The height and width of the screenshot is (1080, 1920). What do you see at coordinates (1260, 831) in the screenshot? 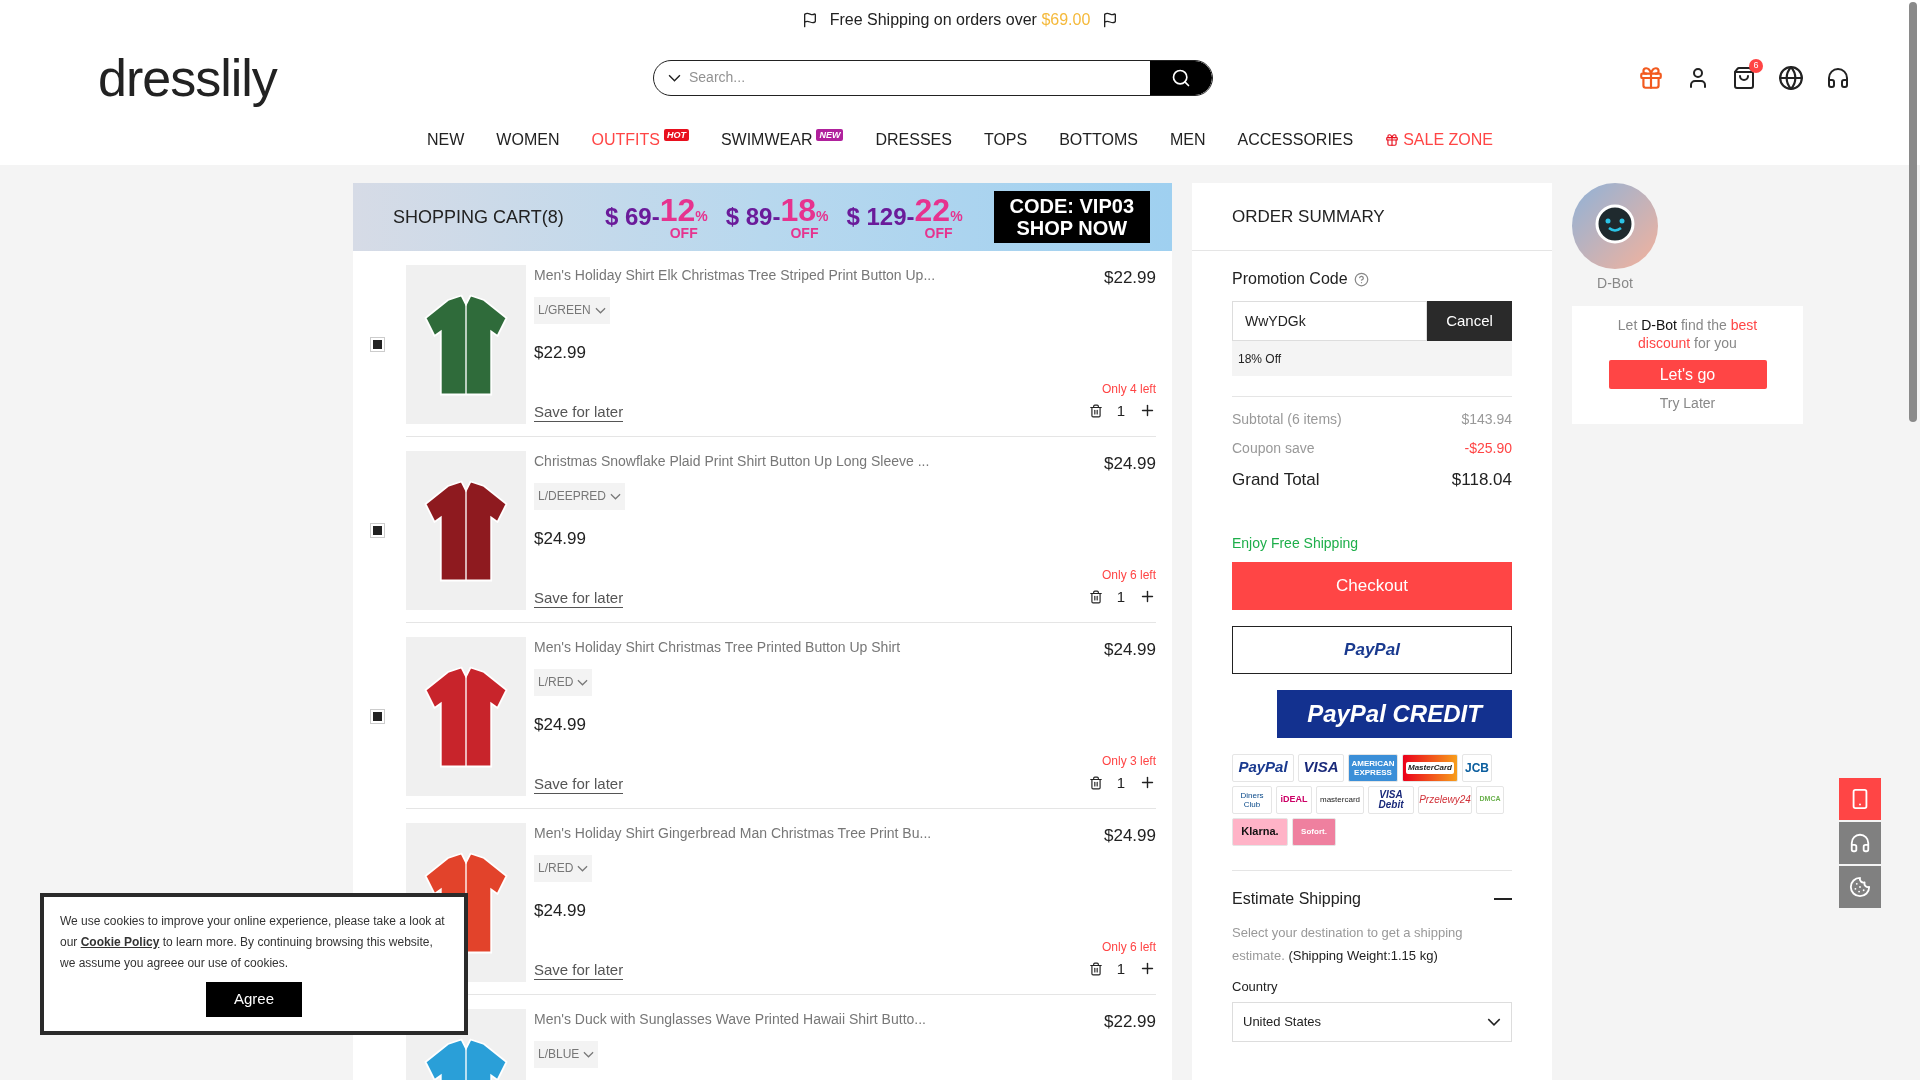
I see `payment-logo: Klarna.` at bounding box center [1260, 831].